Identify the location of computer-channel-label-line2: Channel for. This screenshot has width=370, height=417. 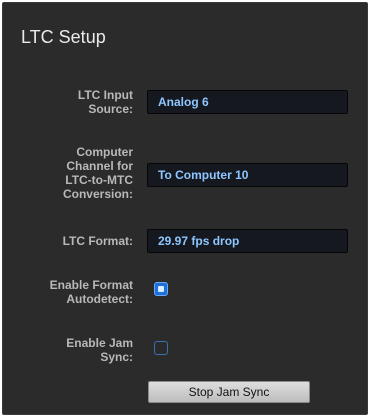
(99, 166).